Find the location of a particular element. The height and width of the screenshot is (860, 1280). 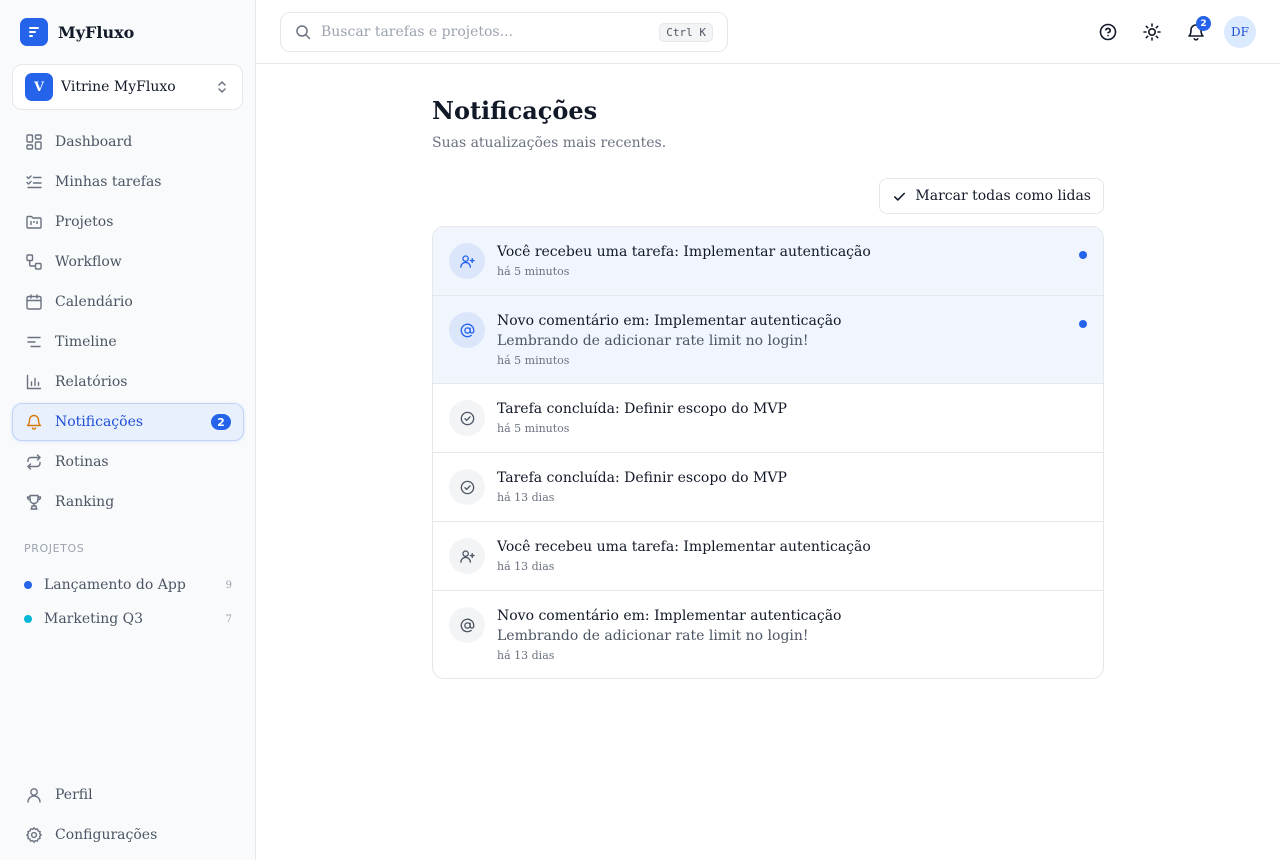

sidebar-item-ranking: Ranking is located at coordinates (128, 502).